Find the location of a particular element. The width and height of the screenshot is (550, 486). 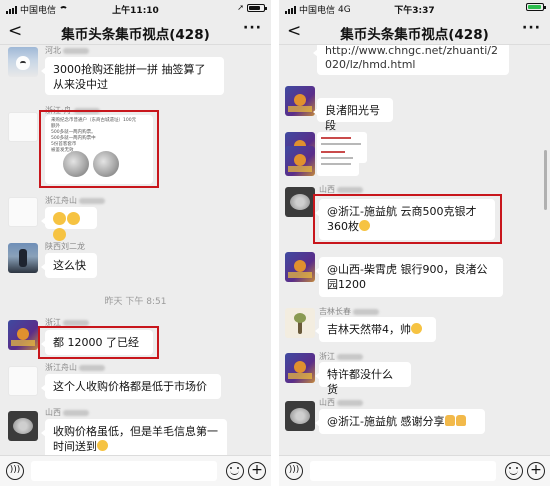

sender-name: 浙江 is located at coordinates (341, 356).